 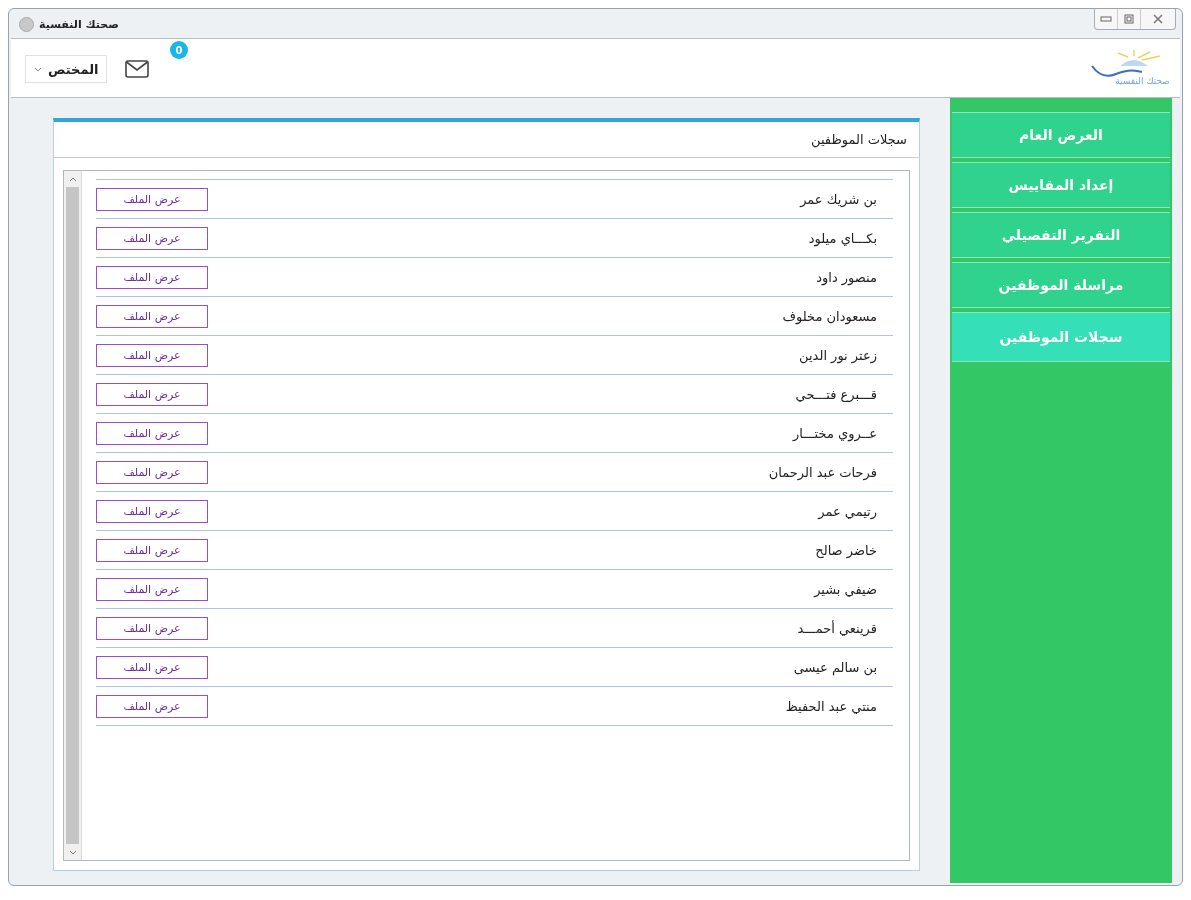 I want to click on minimize-icon, so click(x=1106, y=19).